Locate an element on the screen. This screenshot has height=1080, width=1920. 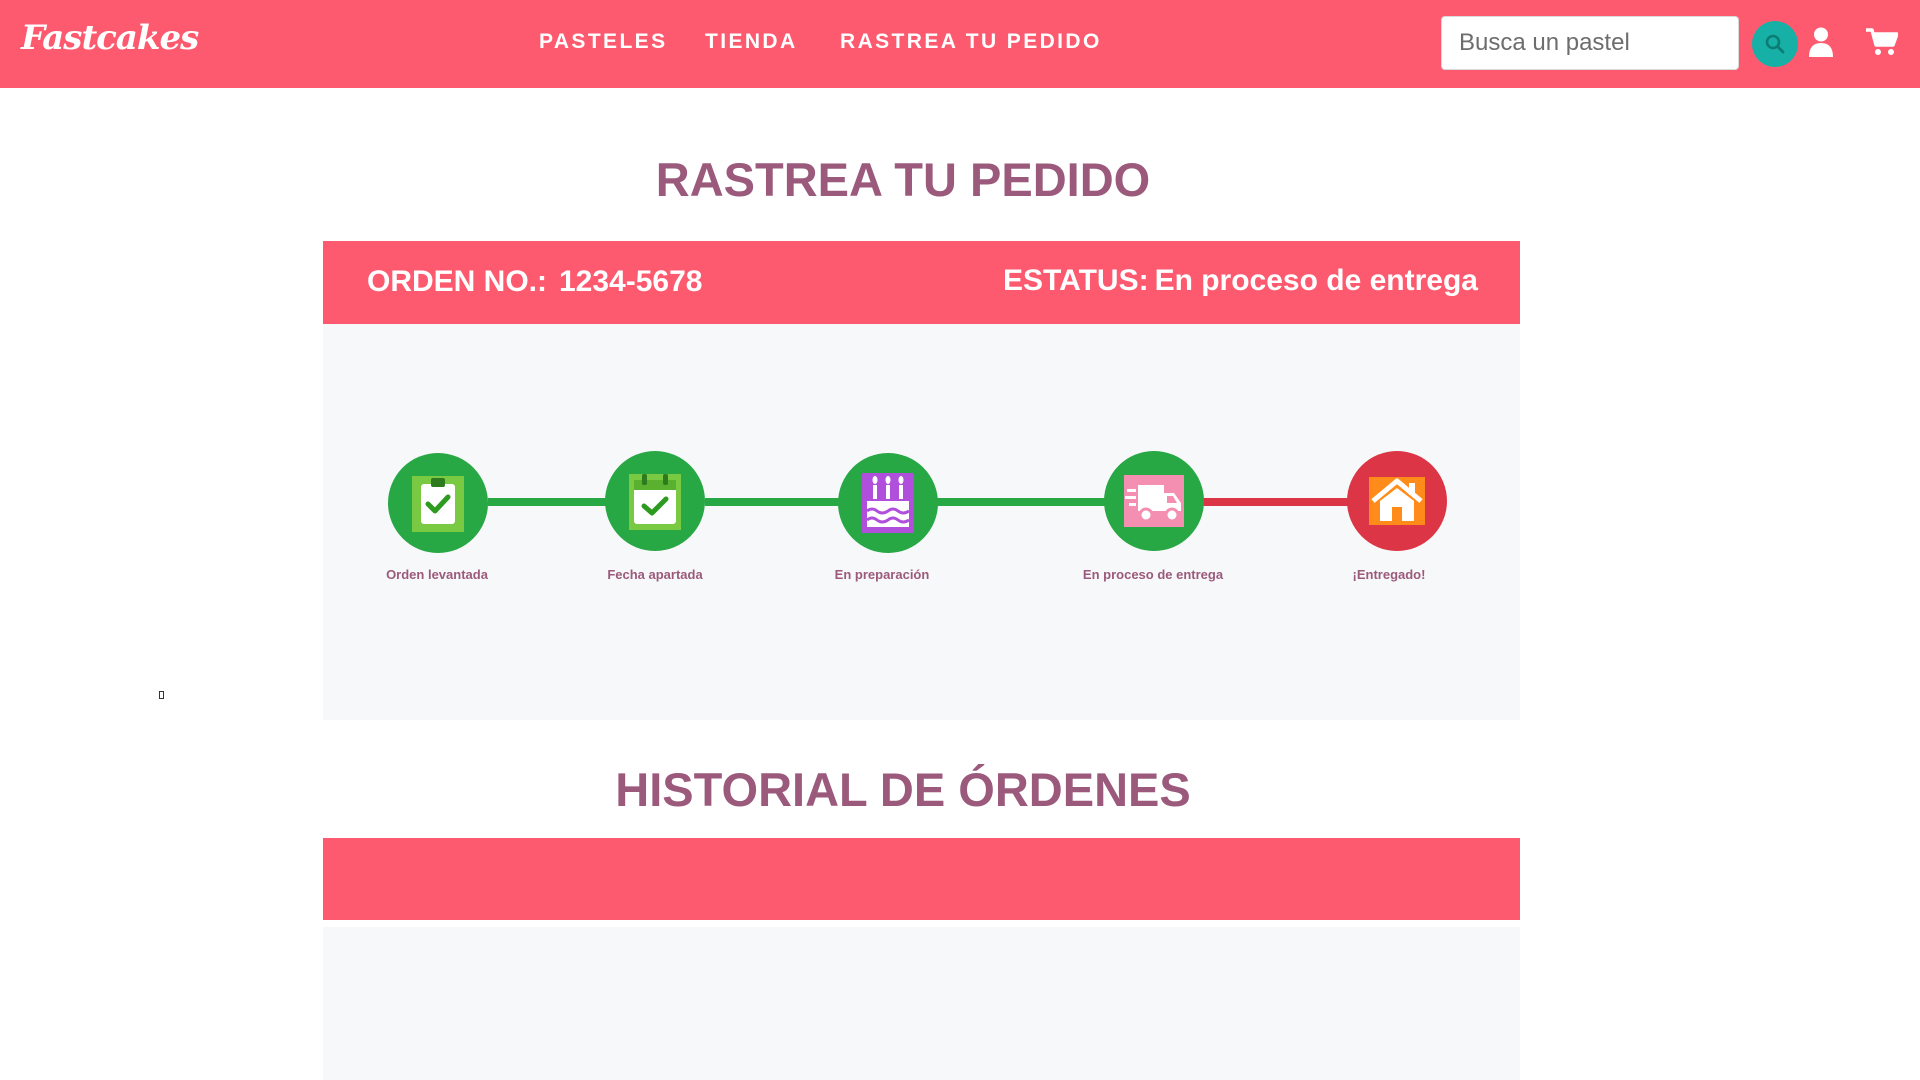
site-logo: Fastcakes is located at coordinates (110, 38).